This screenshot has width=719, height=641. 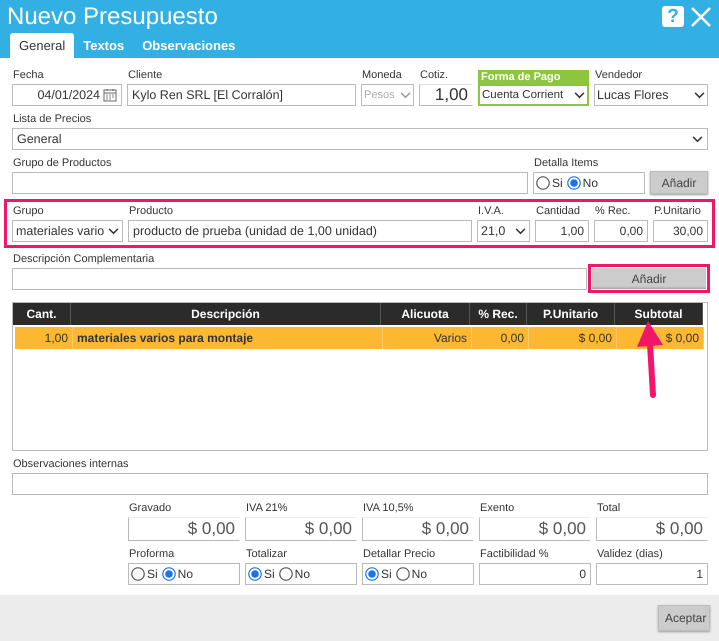 I want to click on table-cell: 0,00, so click(x=500, y=338).